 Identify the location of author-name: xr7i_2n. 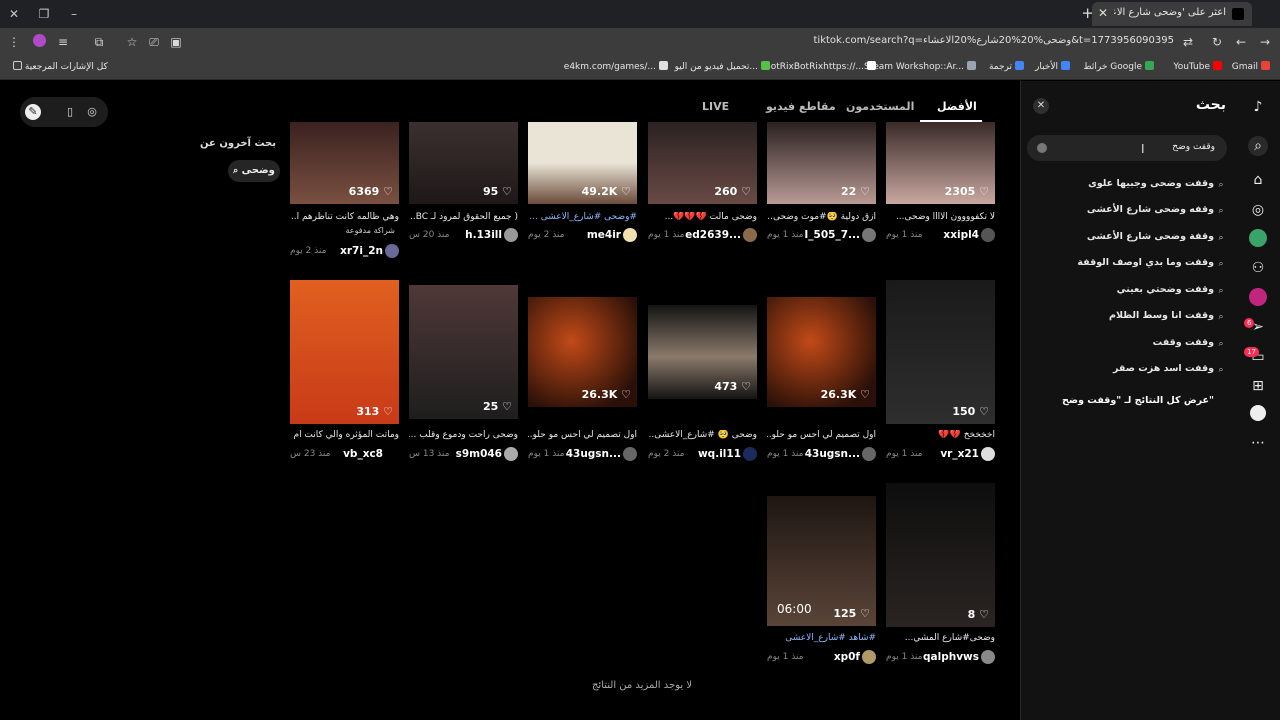
(361, 251).